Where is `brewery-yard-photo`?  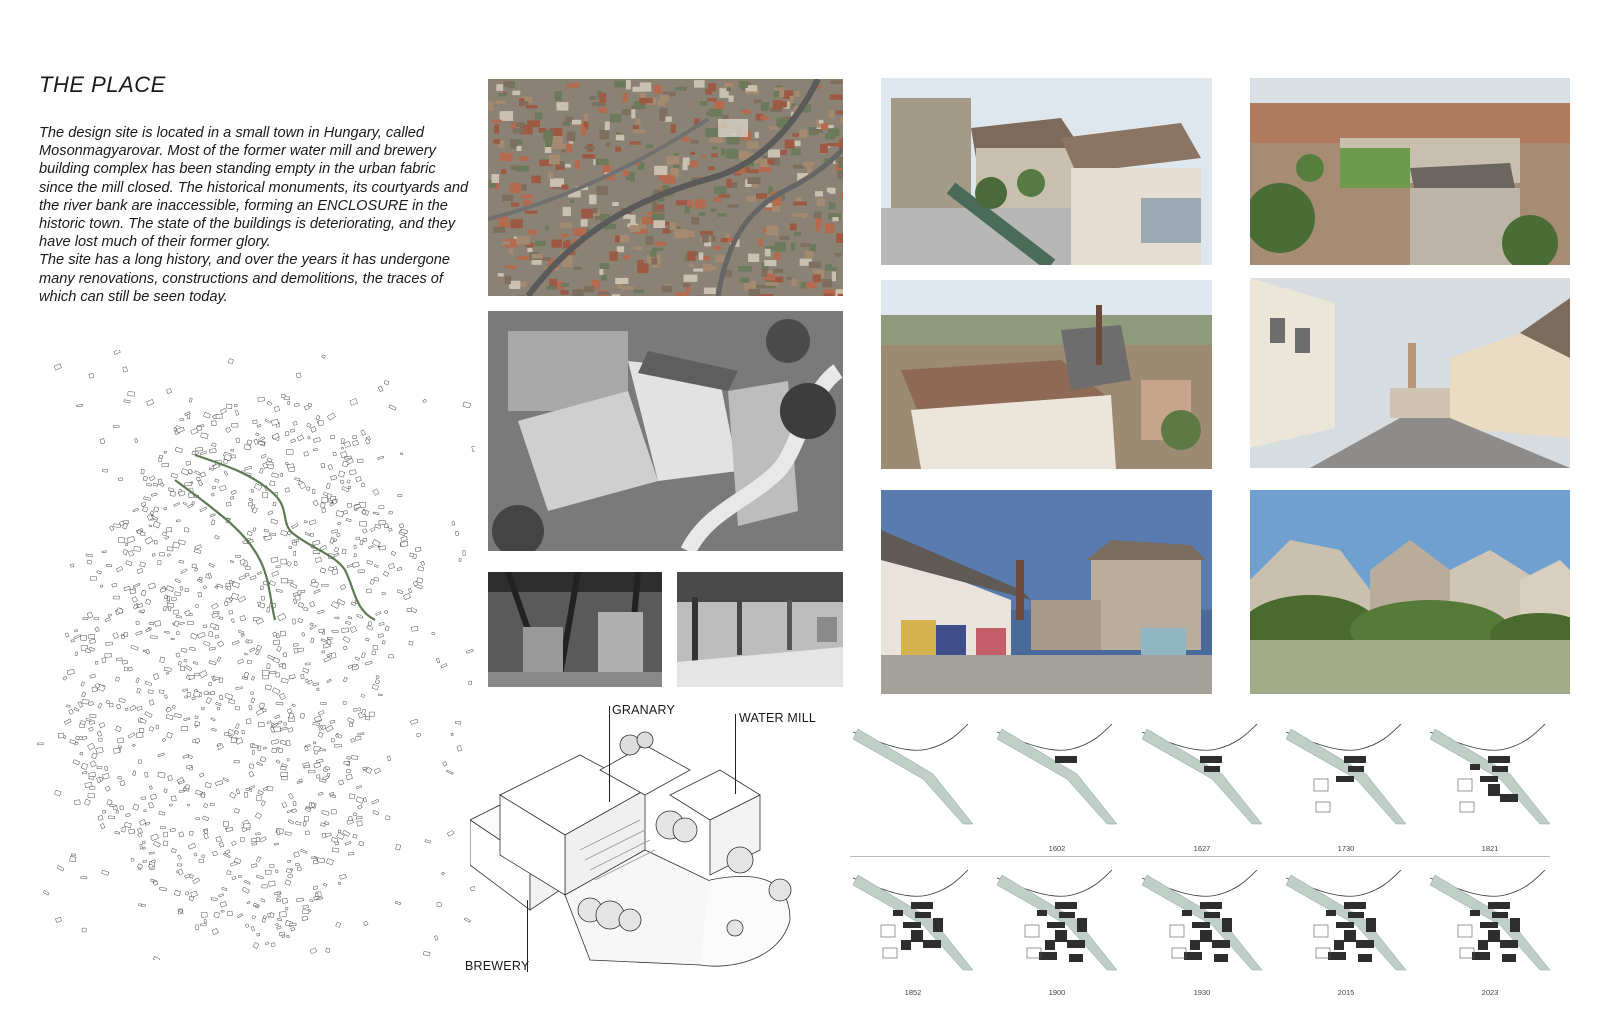
brewery-yard-photo is located at coordinates (1046, 592).